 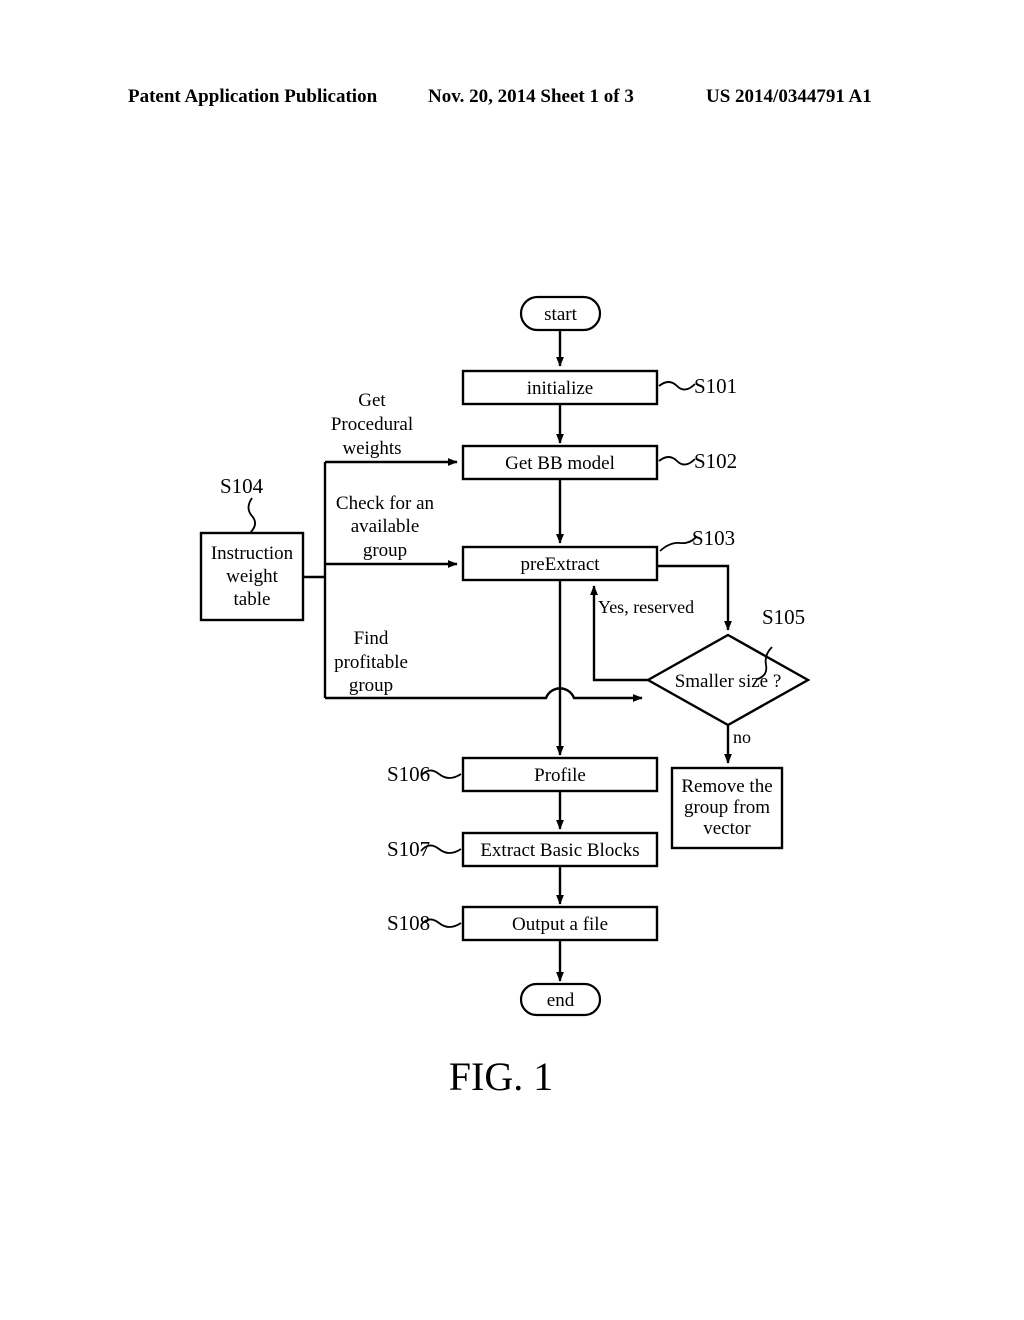 I want to click on annotation-check-available-group-line3: group, so click(x=385, y=550).